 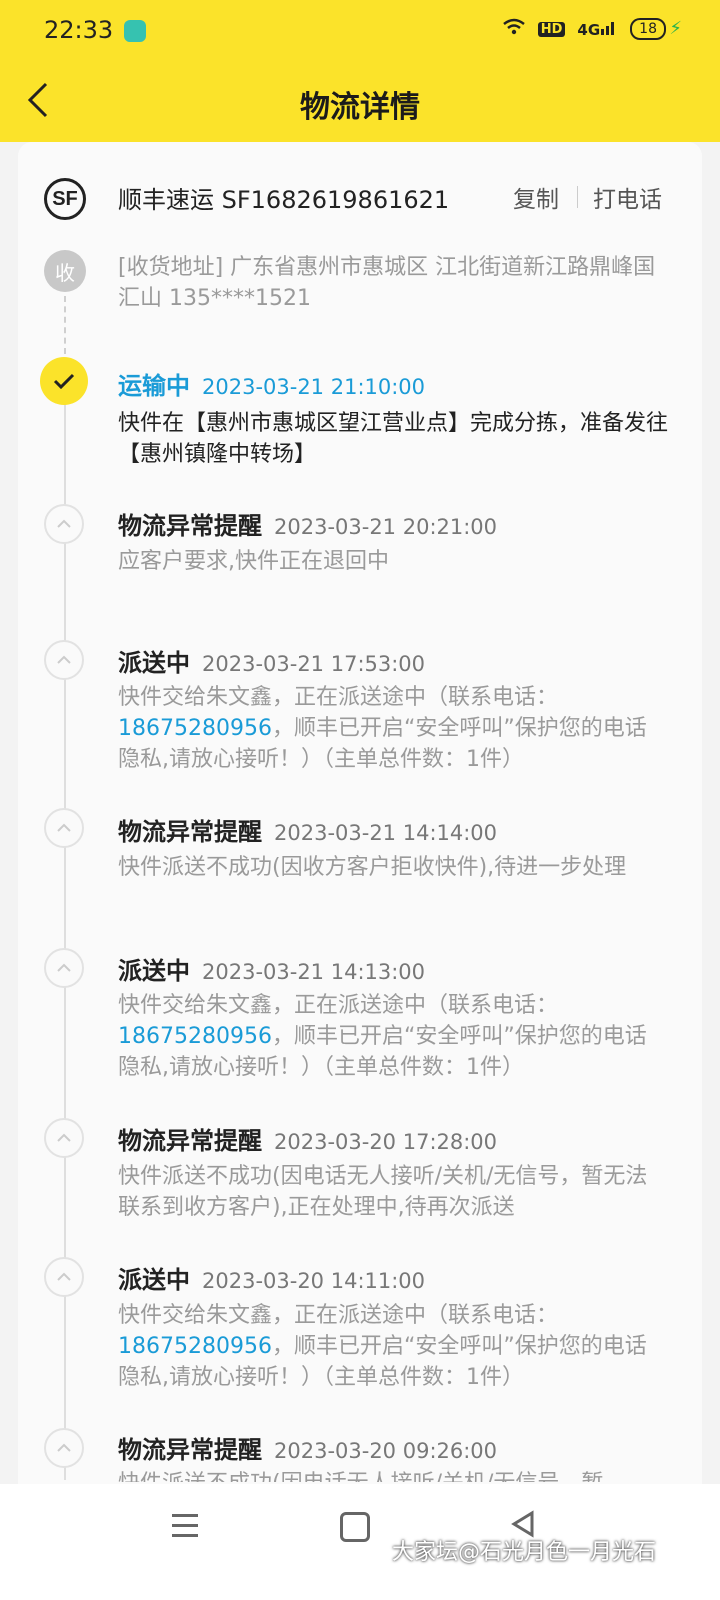 What do you see at coordinates (314, 387) in the screenshot?
I see `event-time: 2023-03-21 21:10:00` at bounding box center [314, 387].